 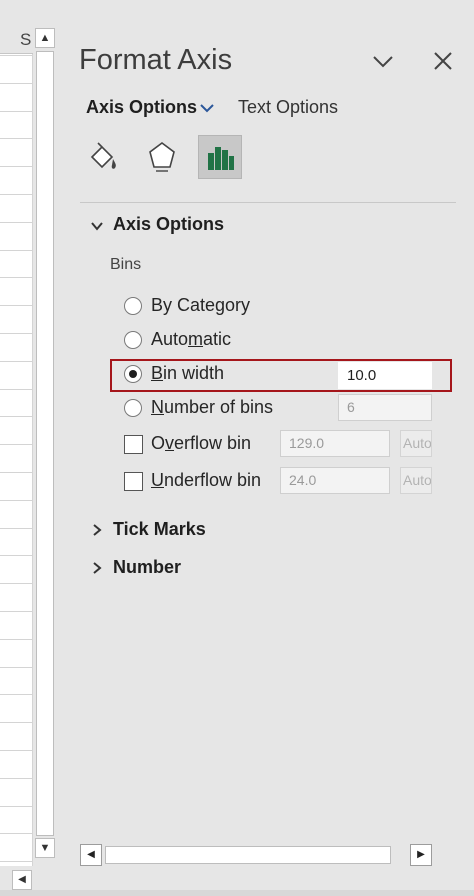 What do you see at coordinates (45, 38) in the screenshot?
I see `scroll-up-button: ▲` at bounding box center [45, 38].